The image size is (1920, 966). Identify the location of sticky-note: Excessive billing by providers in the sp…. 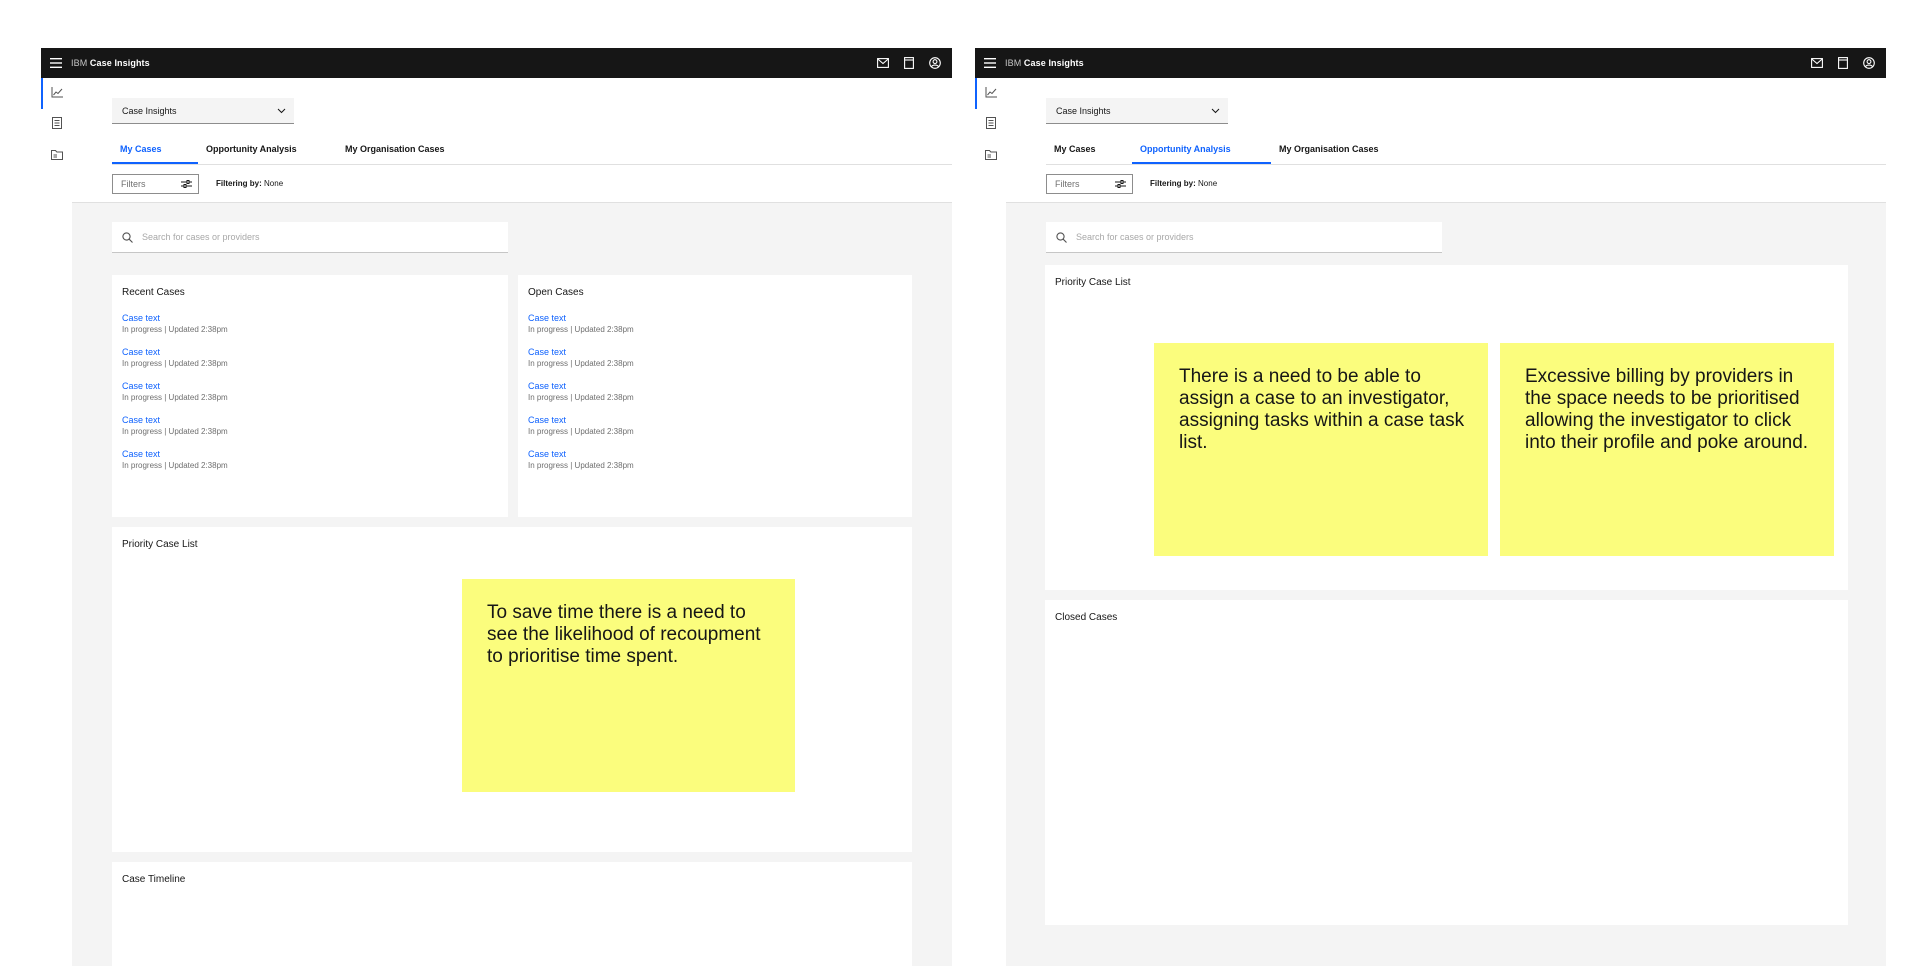
(1667, 449).